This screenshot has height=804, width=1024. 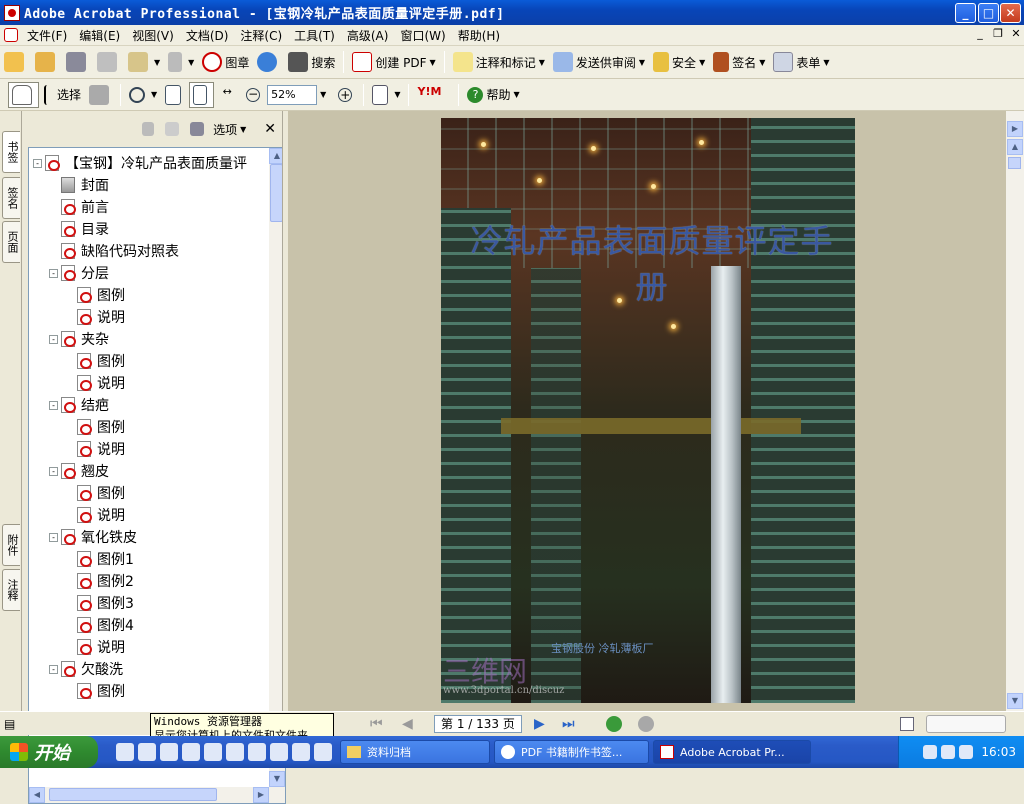 I want to click on doc-restore-icon: ❐, so click(x=998, y=34).